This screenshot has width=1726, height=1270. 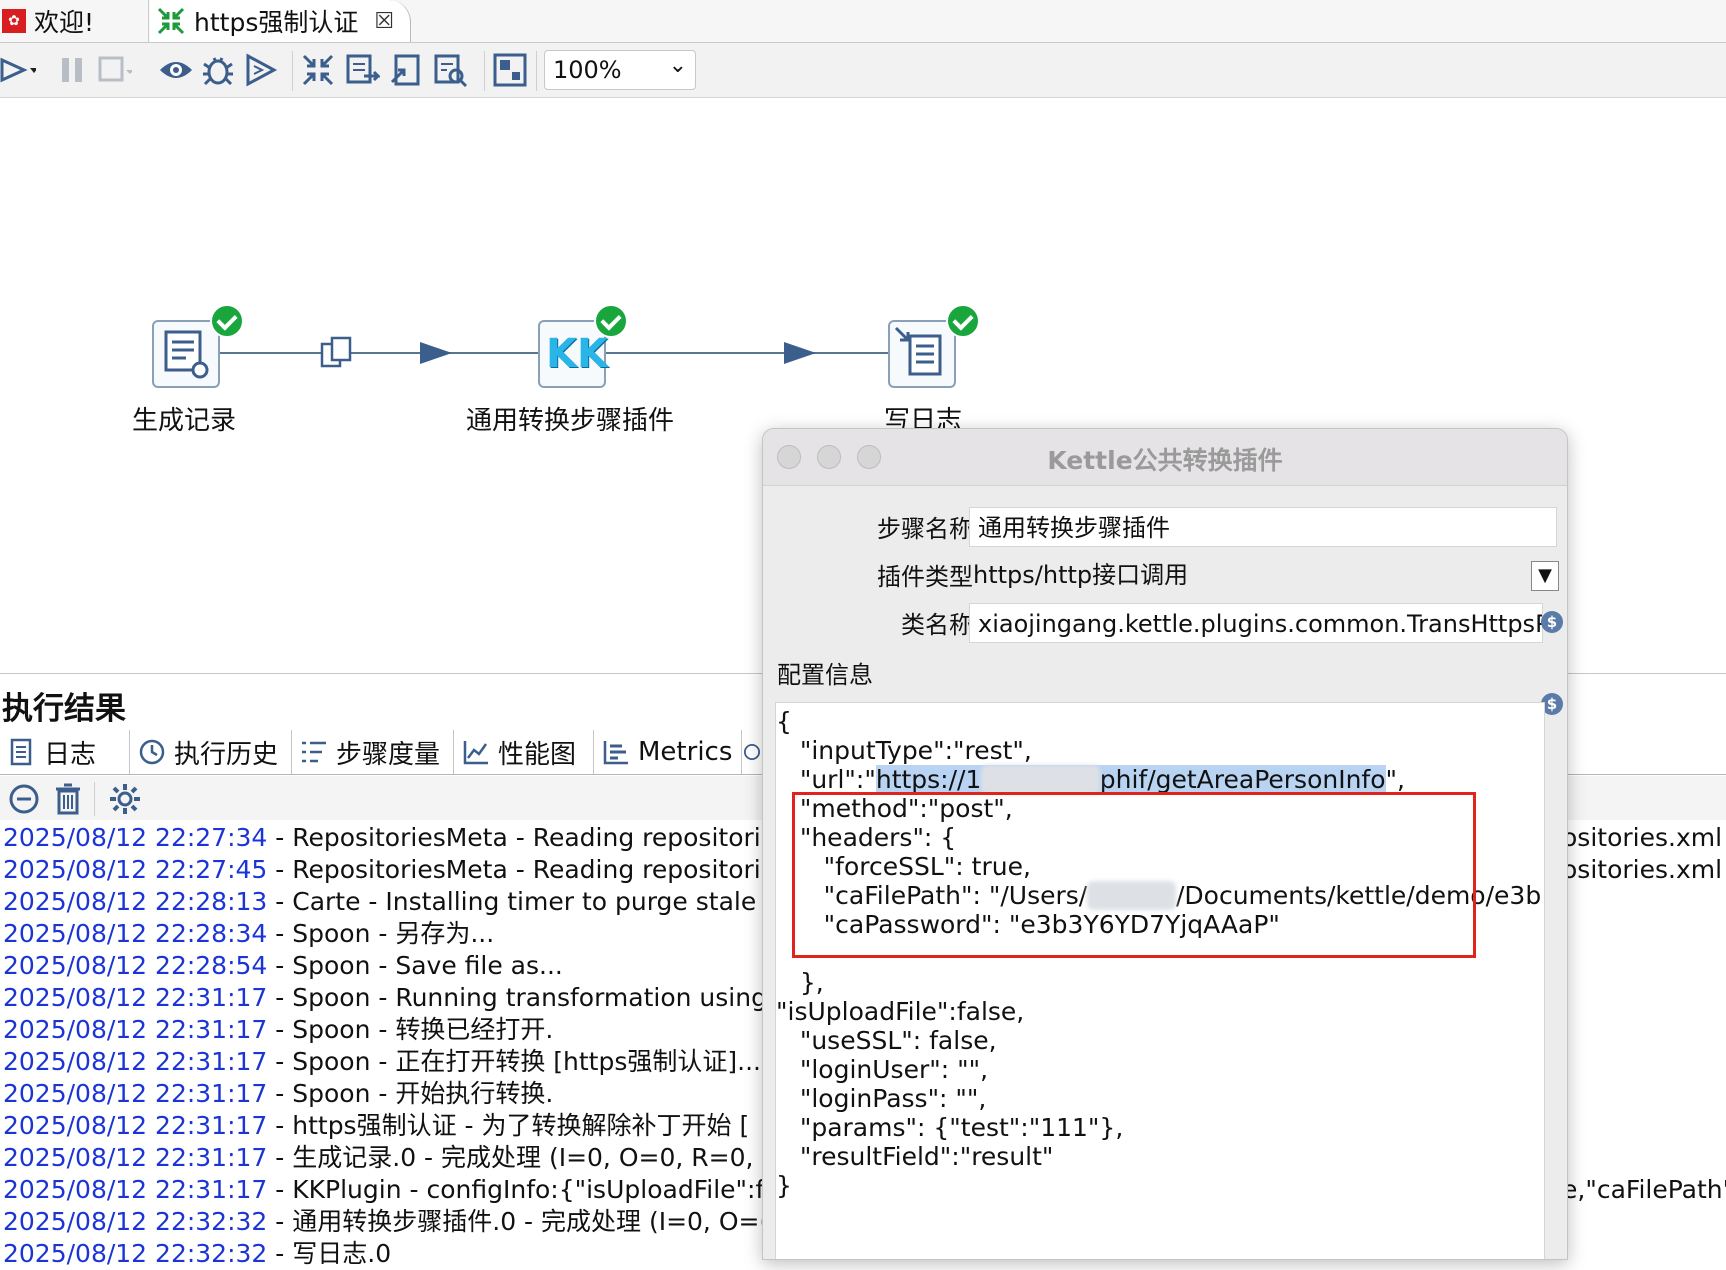 What do you see at coordinates (570, 421) in the screenshot?
I see `step-label: 通用转换步骤插件` at bounding box center [570, 421].